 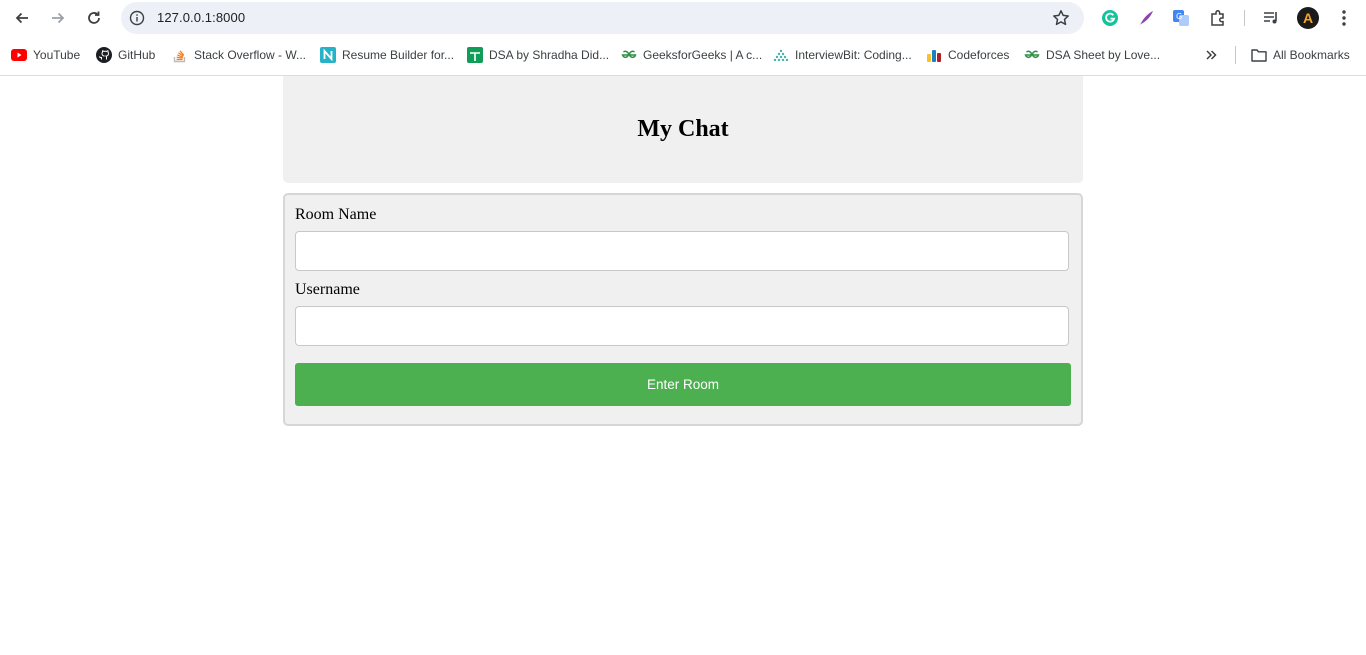 I want to click on bookmark-label: Codeforces, so click(x=979, y=55).